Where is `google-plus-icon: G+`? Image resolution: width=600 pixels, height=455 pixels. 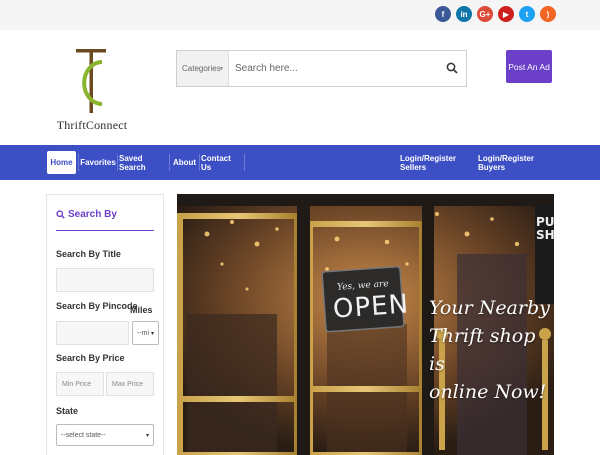 google-plus-icon: G+ is located at coordinates (485, 14).